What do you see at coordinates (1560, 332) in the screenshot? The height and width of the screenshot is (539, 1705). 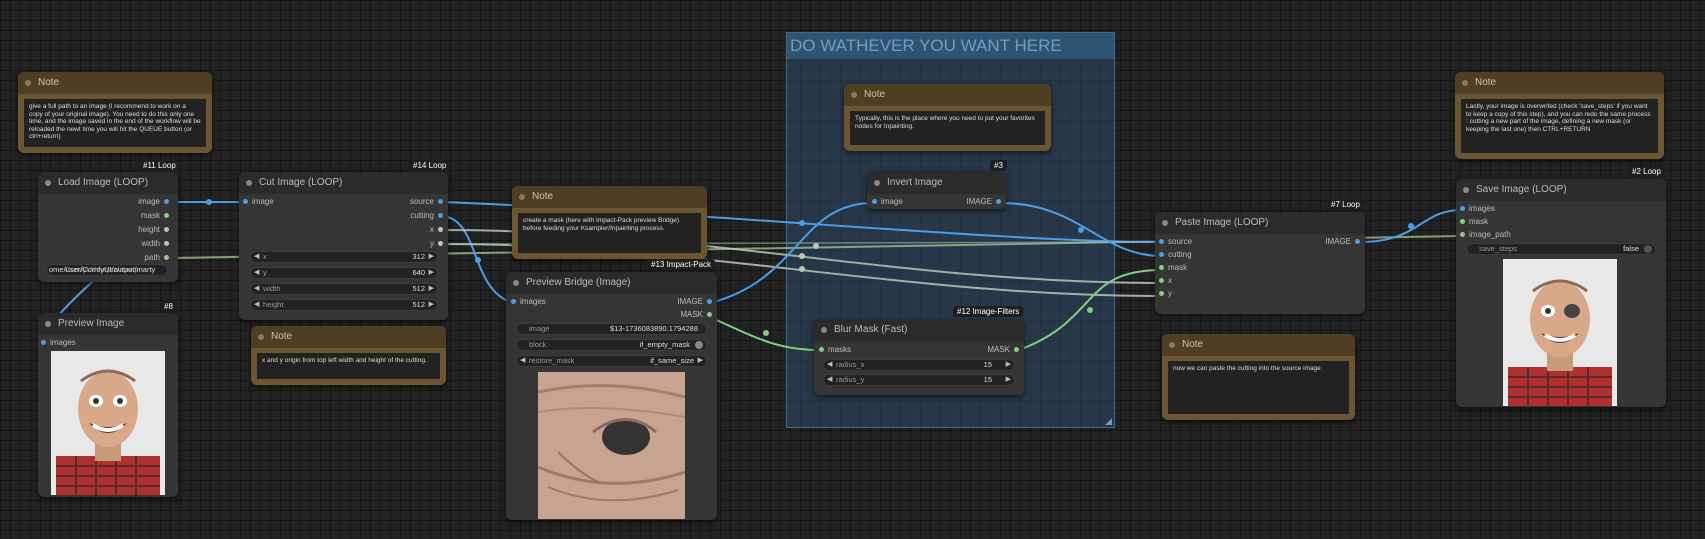 I see `save-image-thumbnail` at bounding box center [1560, 332].